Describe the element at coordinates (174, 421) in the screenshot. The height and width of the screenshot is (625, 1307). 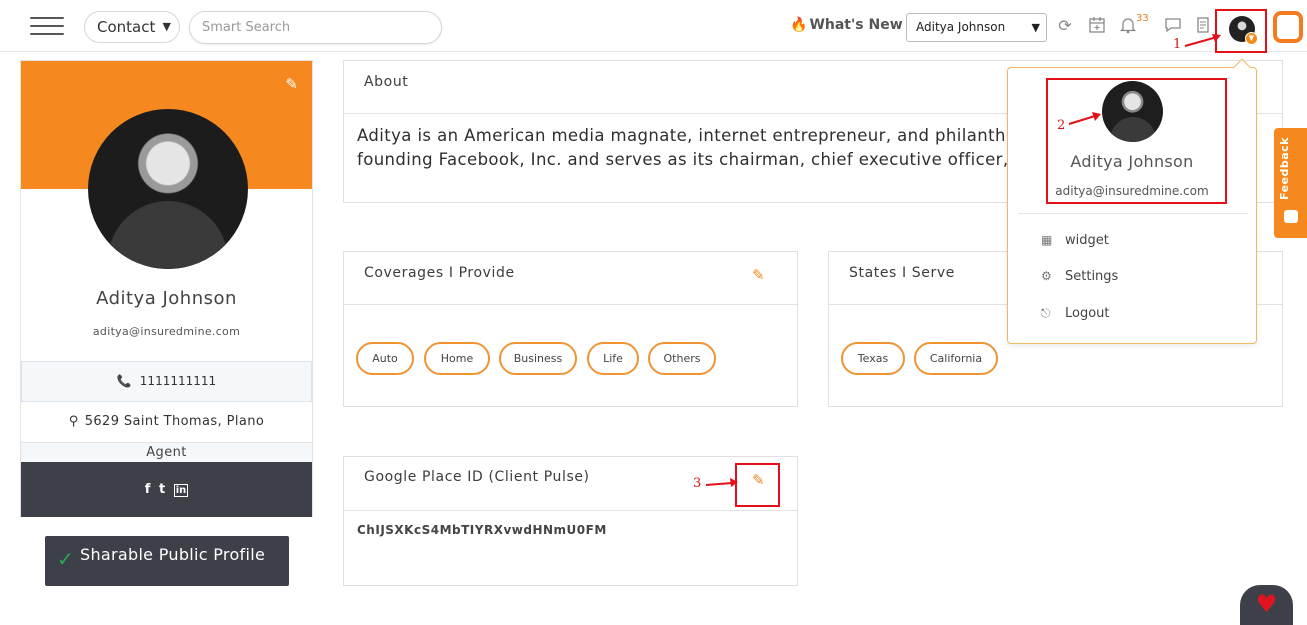
I see `address-text: 5629 Saint Thomas, Plano` at that location.